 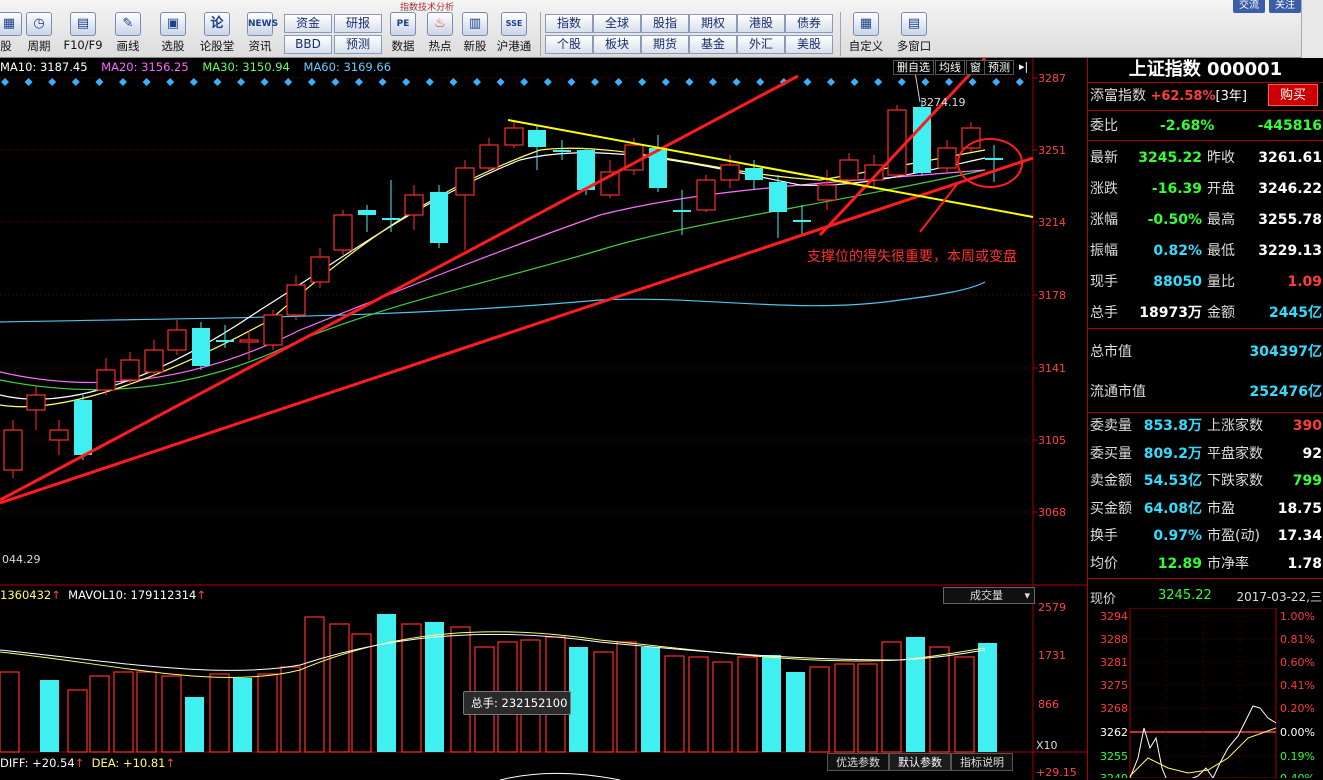 What do you see at coordinates (913, 67) in the screenshot?
I see `tab-remove-favorite: 删自选` at bounding box center [913, 67].